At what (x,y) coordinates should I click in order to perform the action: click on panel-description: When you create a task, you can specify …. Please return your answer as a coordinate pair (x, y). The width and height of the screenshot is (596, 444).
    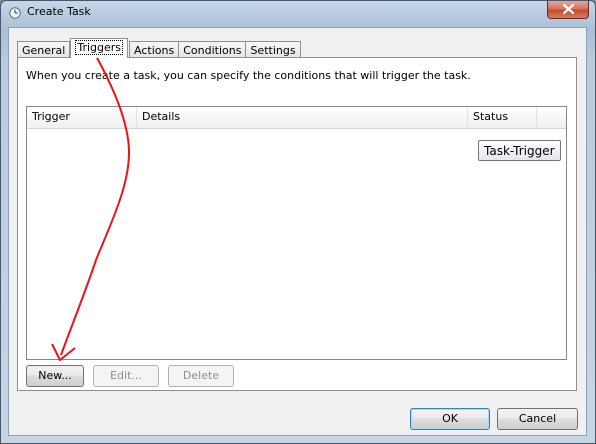
    Looking at the image, I should click on (248, 75).